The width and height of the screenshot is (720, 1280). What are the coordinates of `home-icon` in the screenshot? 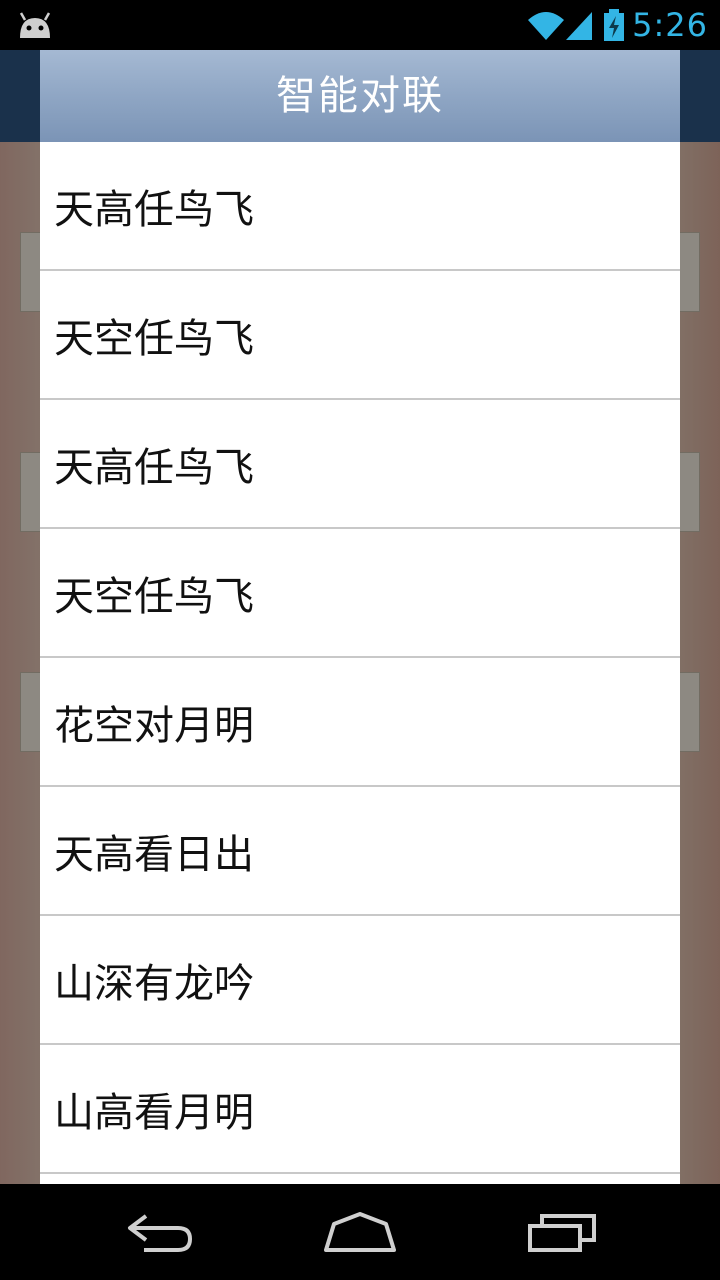 It's located at (360, 1232).